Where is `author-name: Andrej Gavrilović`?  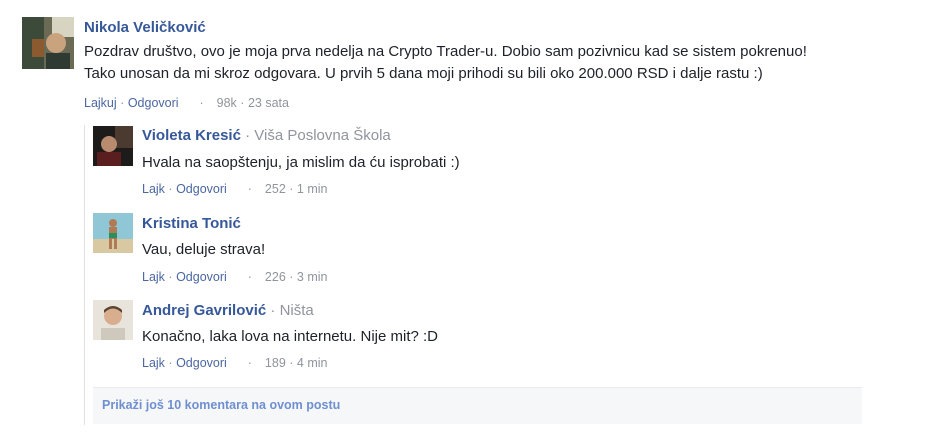
author-name: Andrej Gavrilović is located at coordinates (204, 310).